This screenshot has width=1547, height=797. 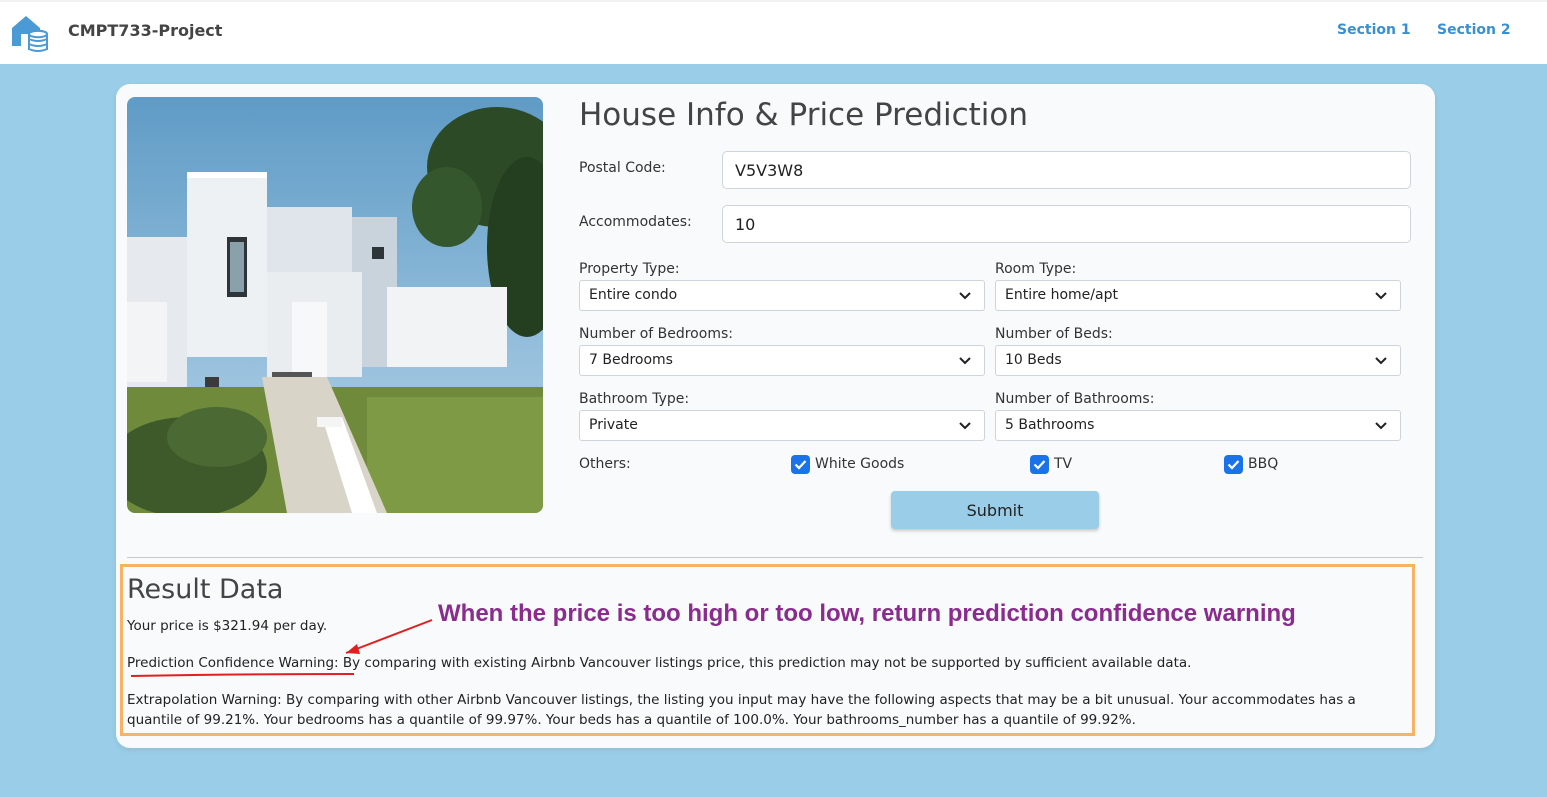 I want to click on nav-link-section-1: Section 1, so click(x=1374, y=30).